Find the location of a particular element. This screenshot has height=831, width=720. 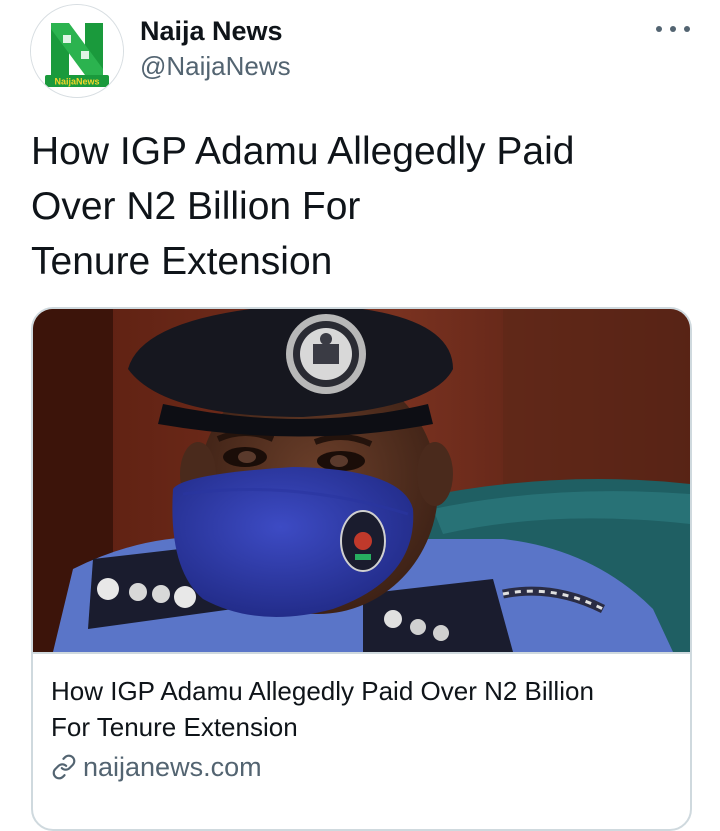

display-name: Naija News is located at coordinates (211, 31).